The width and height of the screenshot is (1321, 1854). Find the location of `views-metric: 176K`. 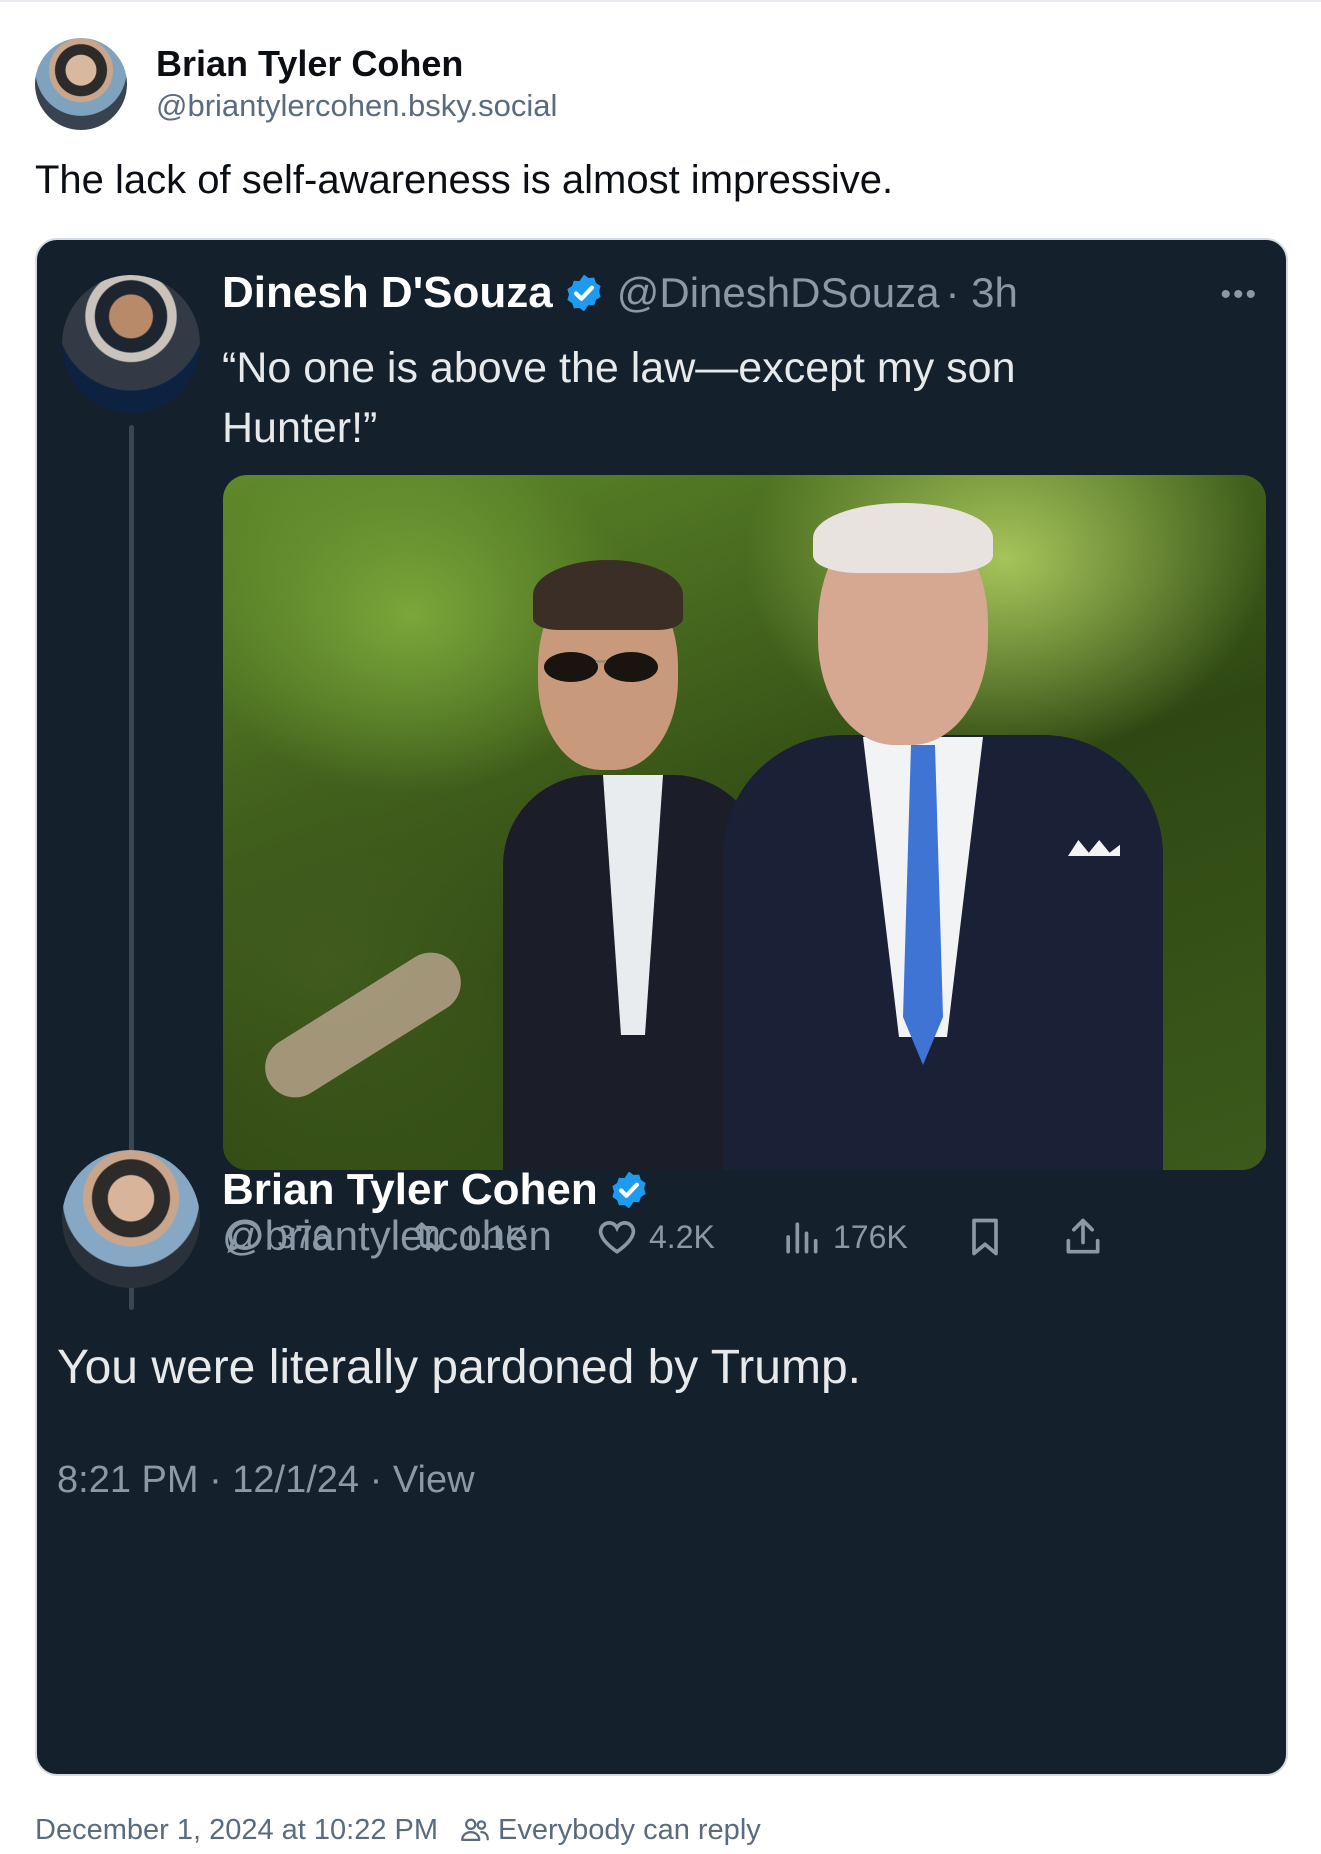

views-metric: 176K is located at coordinates (843, 1237).